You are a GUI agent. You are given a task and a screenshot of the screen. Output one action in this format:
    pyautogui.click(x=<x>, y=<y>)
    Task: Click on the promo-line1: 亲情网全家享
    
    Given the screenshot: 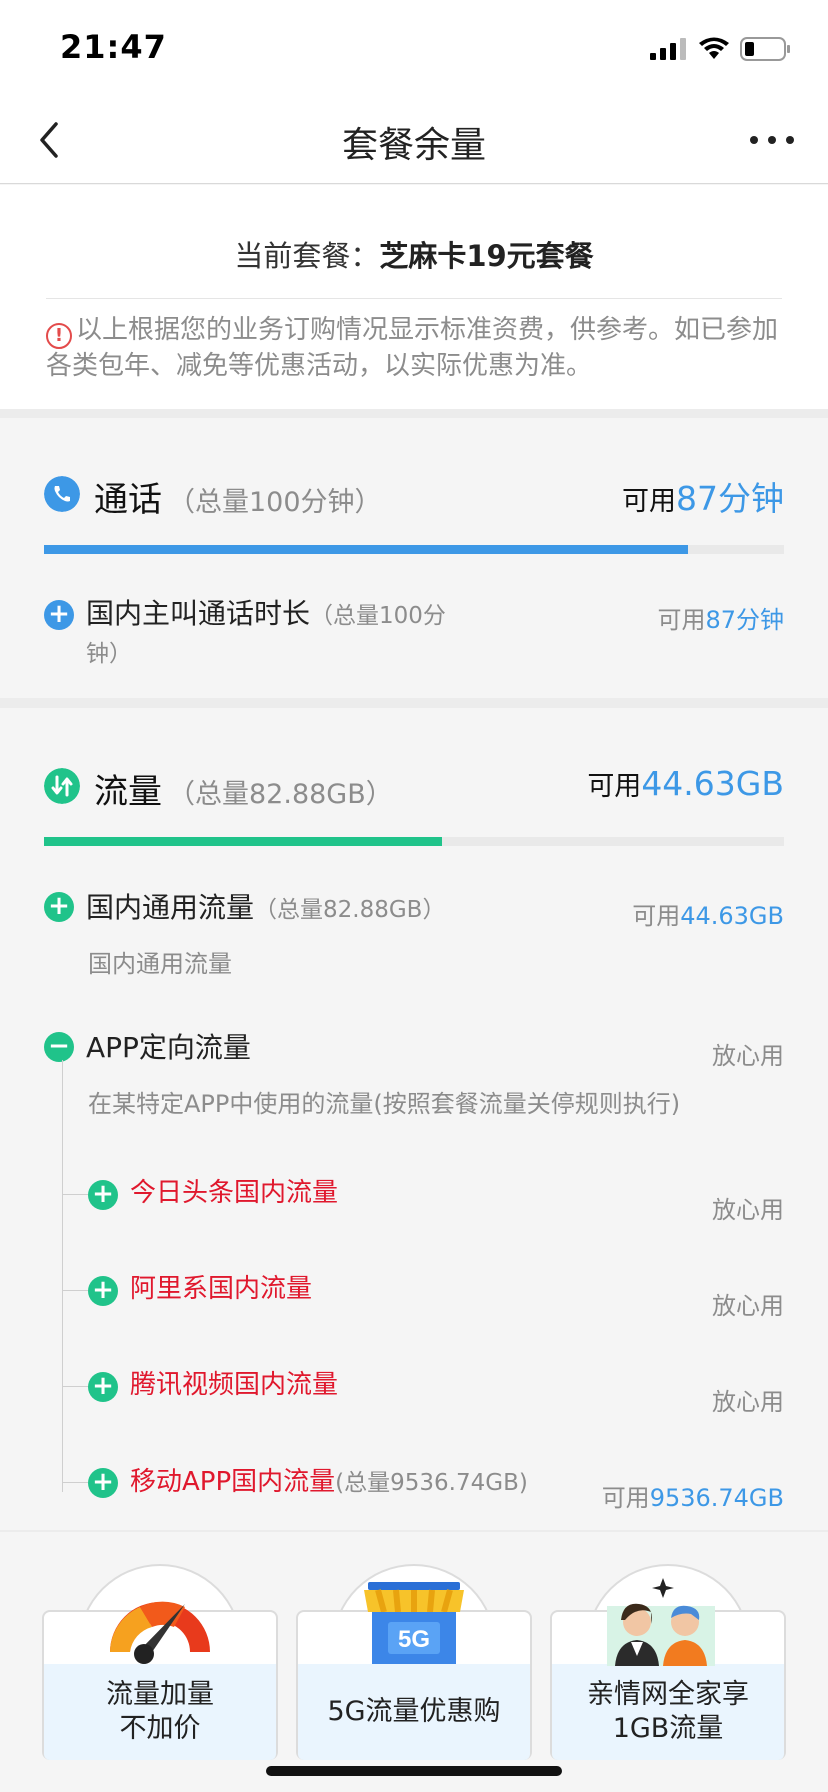 What is the action you would take?
    pyautogui.click(x=668, y=1694)
    